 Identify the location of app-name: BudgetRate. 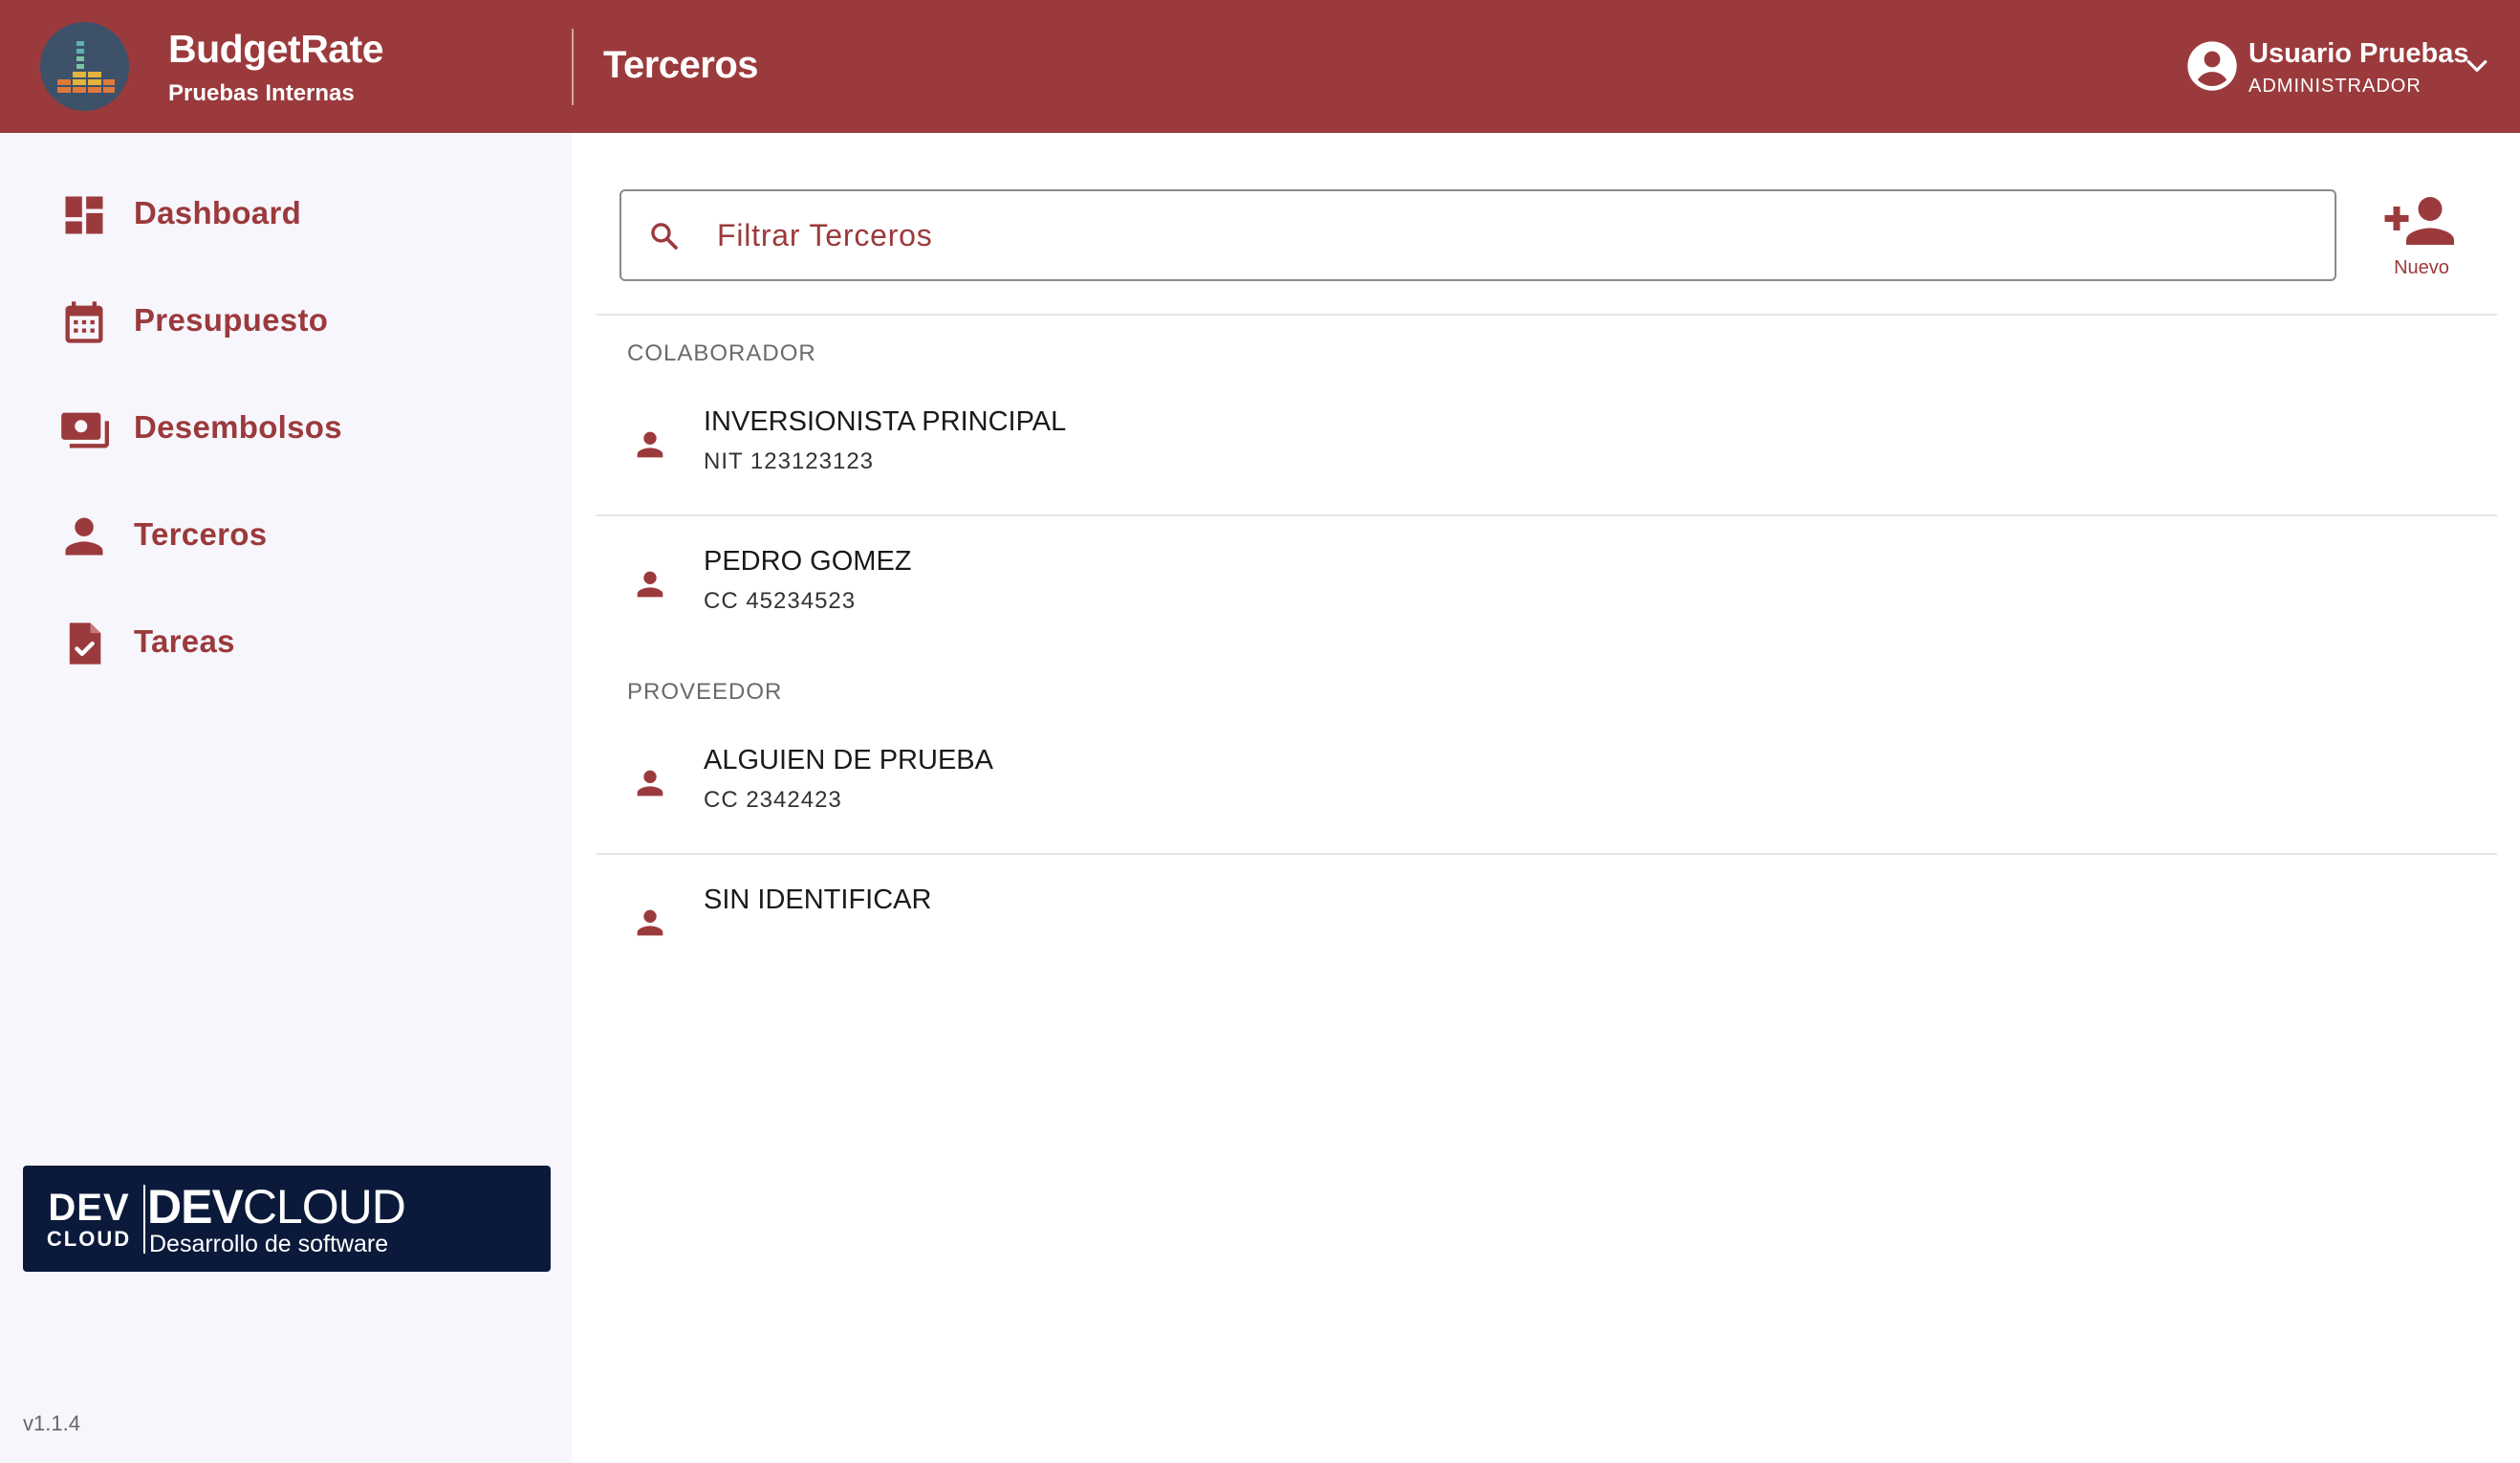
(276, 49).